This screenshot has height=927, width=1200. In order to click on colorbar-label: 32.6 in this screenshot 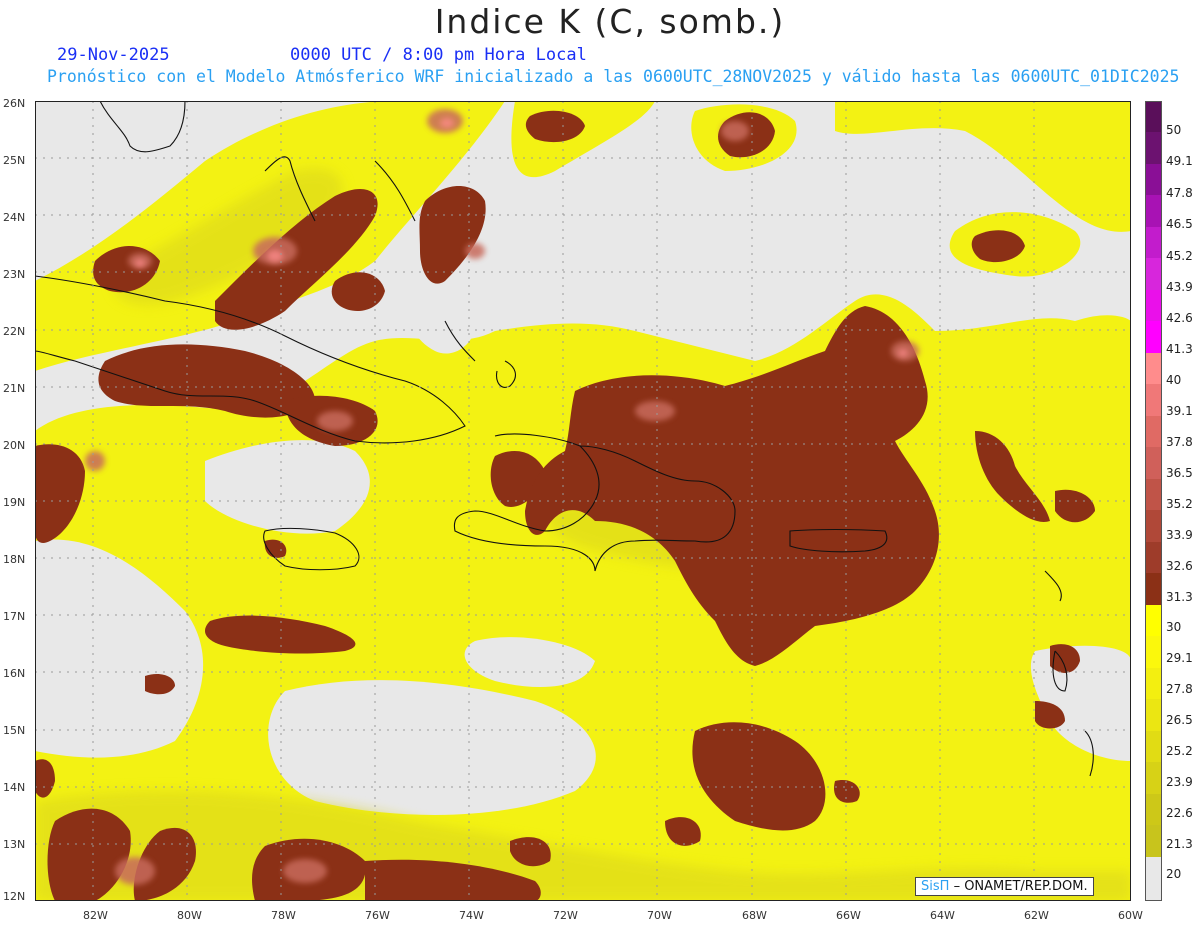, I will do `click(1179, 566)`.